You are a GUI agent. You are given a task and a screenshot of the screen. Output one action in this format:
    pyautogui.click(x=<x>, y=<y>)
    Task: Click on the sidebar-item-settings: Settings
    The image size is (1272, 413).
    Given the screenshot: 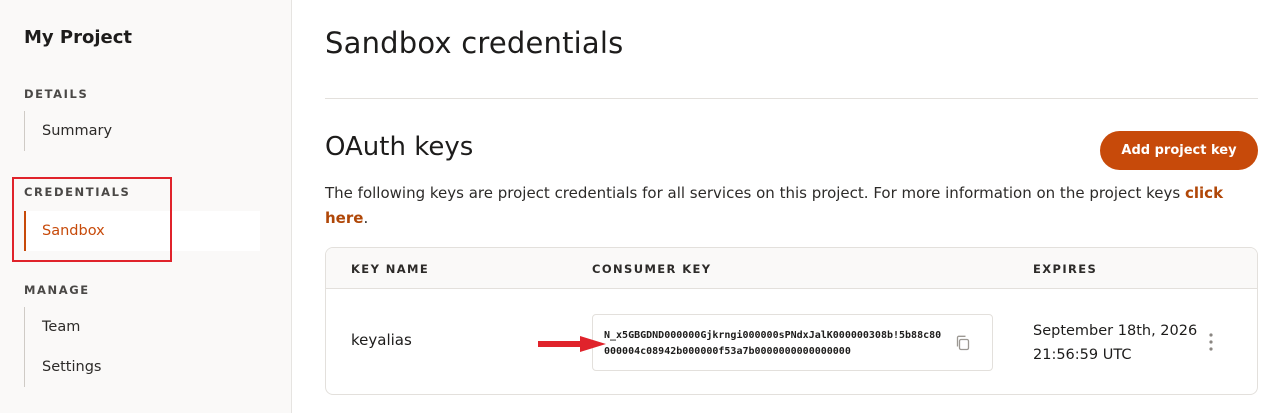 What is the action you would take?
    pyautogui.click(x=142, y=367)
    